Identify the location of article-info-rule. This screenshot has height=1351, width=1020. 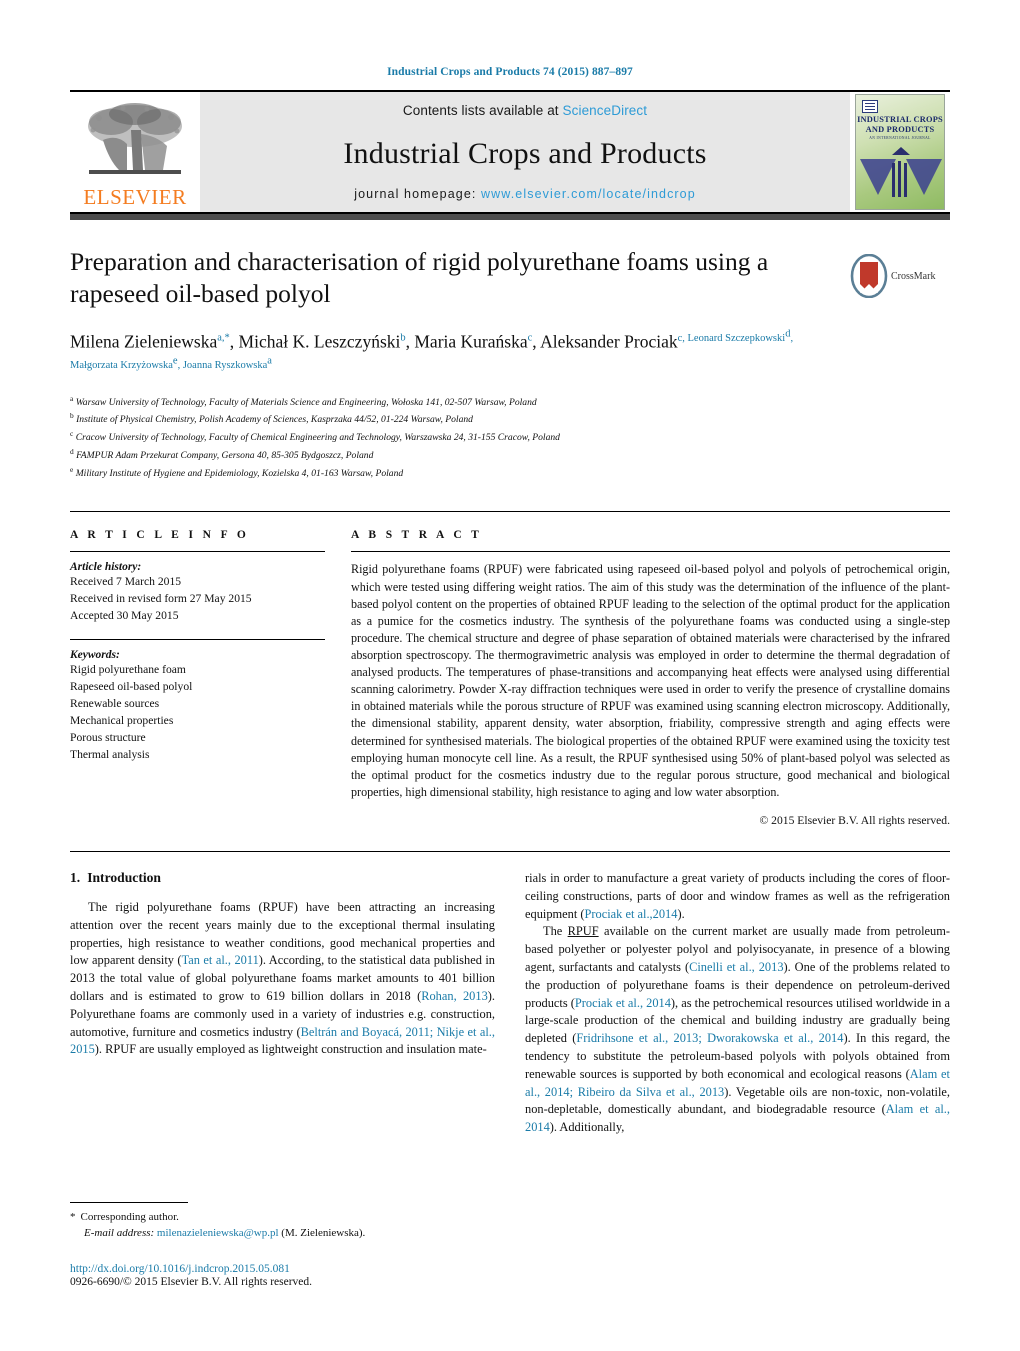
(197, 552).